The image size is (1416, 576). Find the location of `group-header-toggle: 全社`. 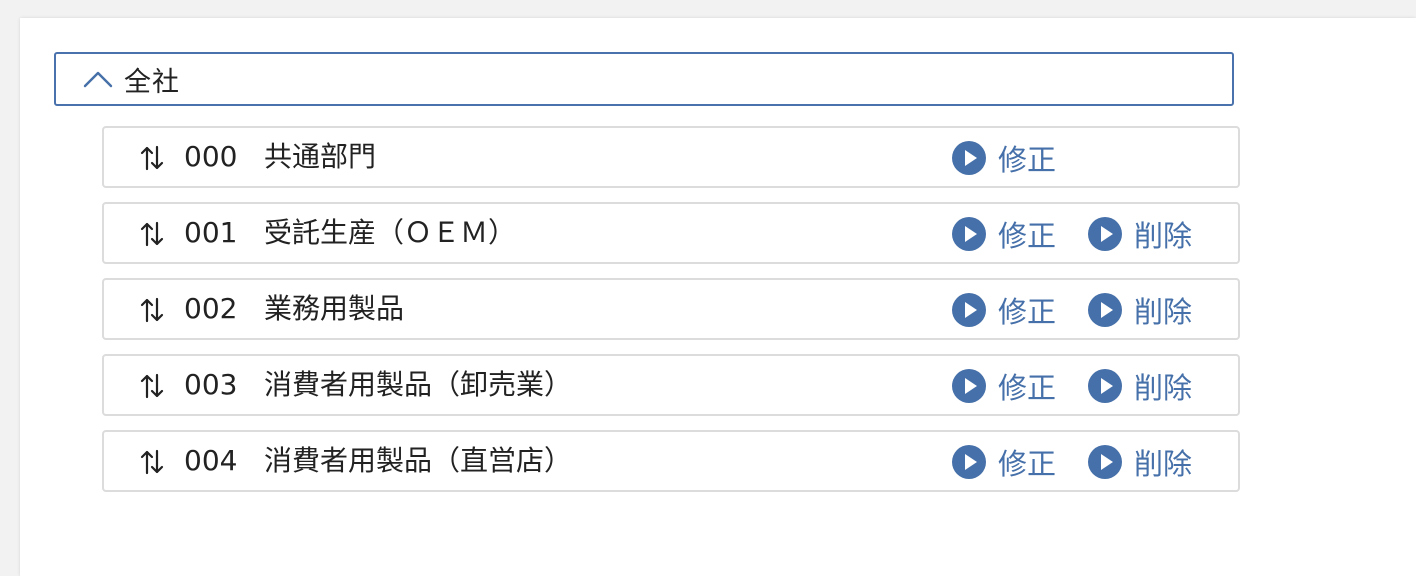

group-header-toggle: 全社 is located at coordinates (644, 79).